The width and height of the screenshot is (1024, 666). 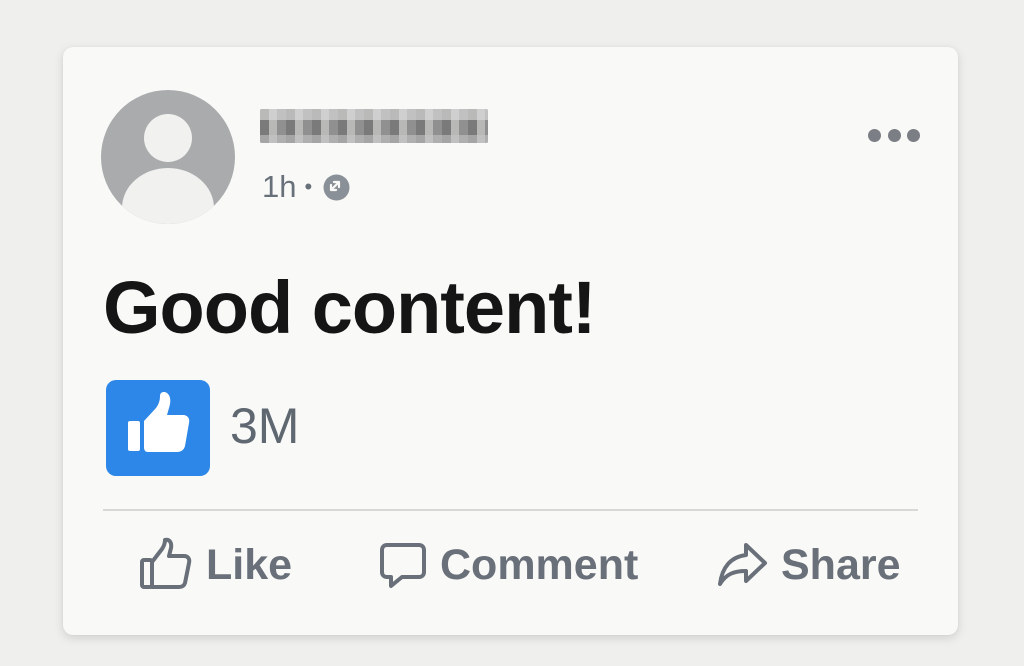 I want to click on post-timestamp: 1h, so click(x=279, y=187).